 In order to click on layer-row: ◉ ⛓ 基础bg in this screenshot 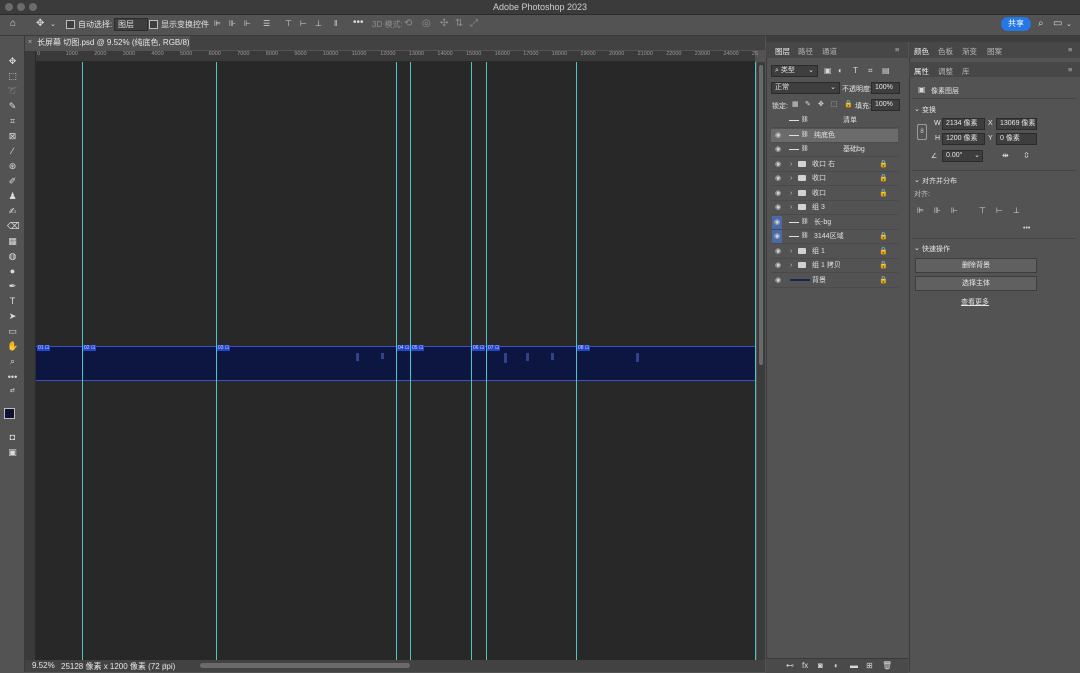, I will do `click(834, 150)`.